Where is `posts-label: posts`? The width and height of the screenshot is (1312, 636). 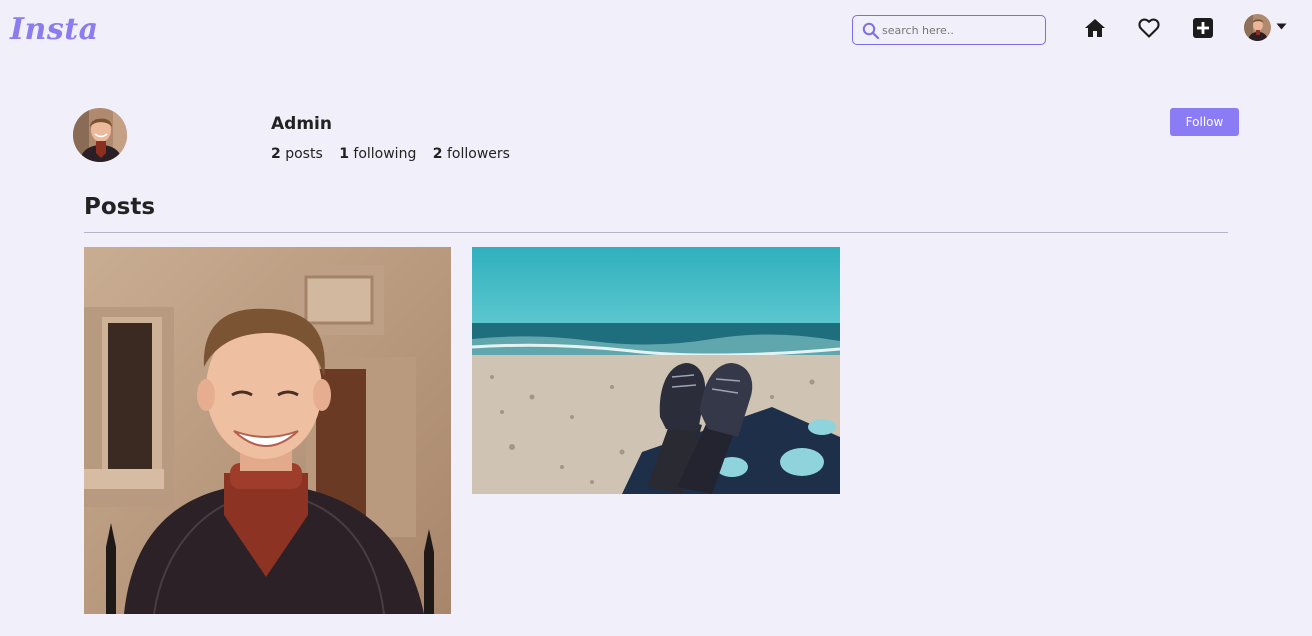 posts-label: posts is located at coordinates (304, 154).